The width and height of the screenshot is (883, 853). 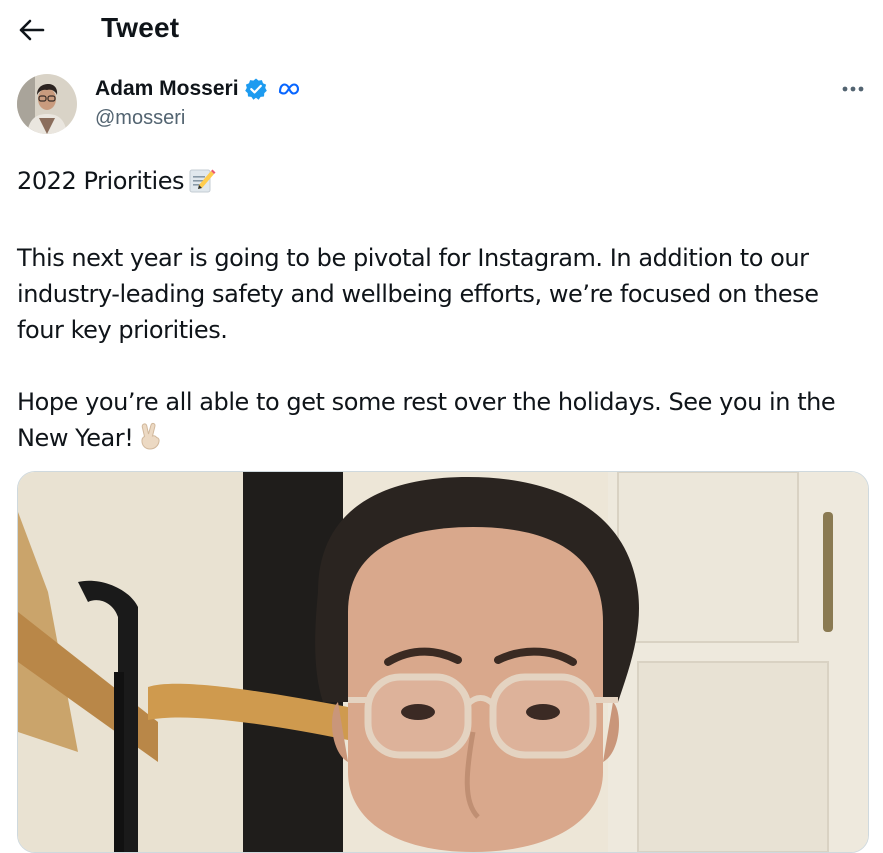 What do you see at coordinates (47, 104) in the screenshot?
I see `avatar` at bounding box center [47, 104].